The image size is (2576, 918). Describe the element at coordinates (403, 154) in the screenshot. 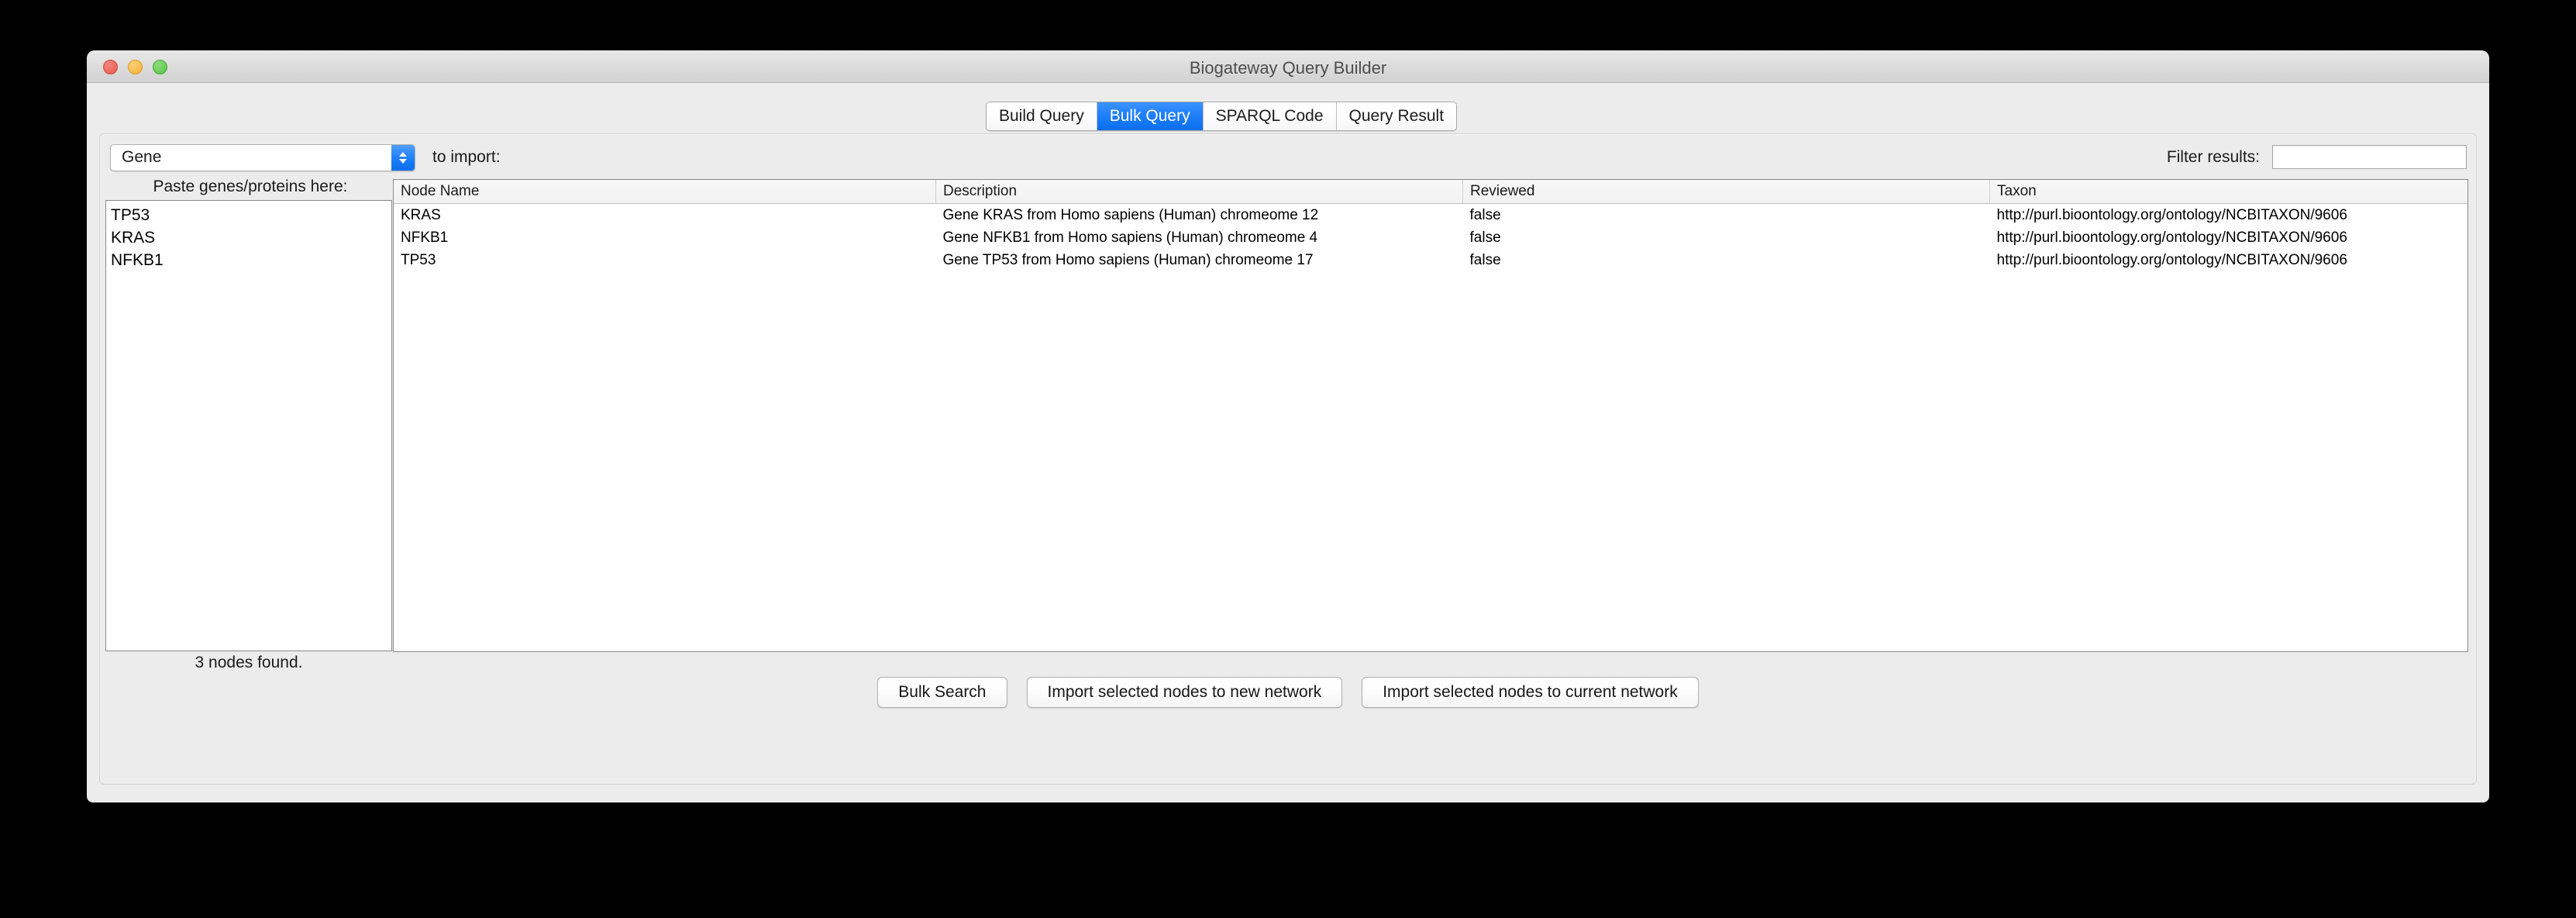

I see `chevron-up-icon` at that location.